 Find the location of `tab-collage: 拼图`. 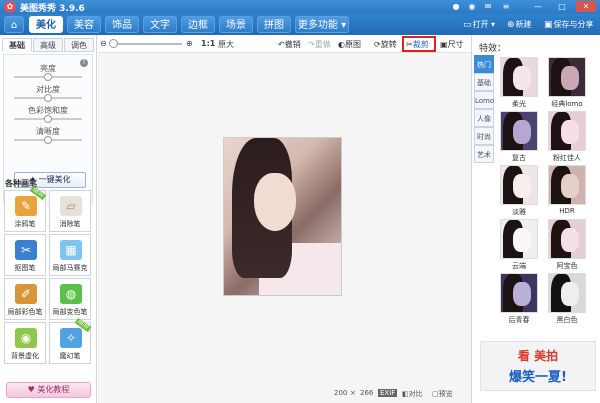

tab-collage: 拼图 is located at coordinates (274, 24).